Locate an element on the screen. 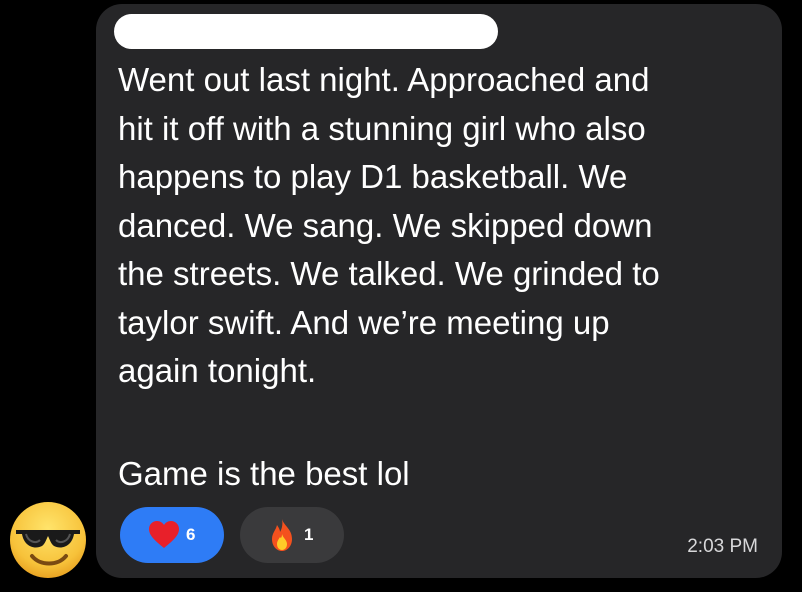  message-signoff: Game is the best lol is located at coordinates (264, 473).